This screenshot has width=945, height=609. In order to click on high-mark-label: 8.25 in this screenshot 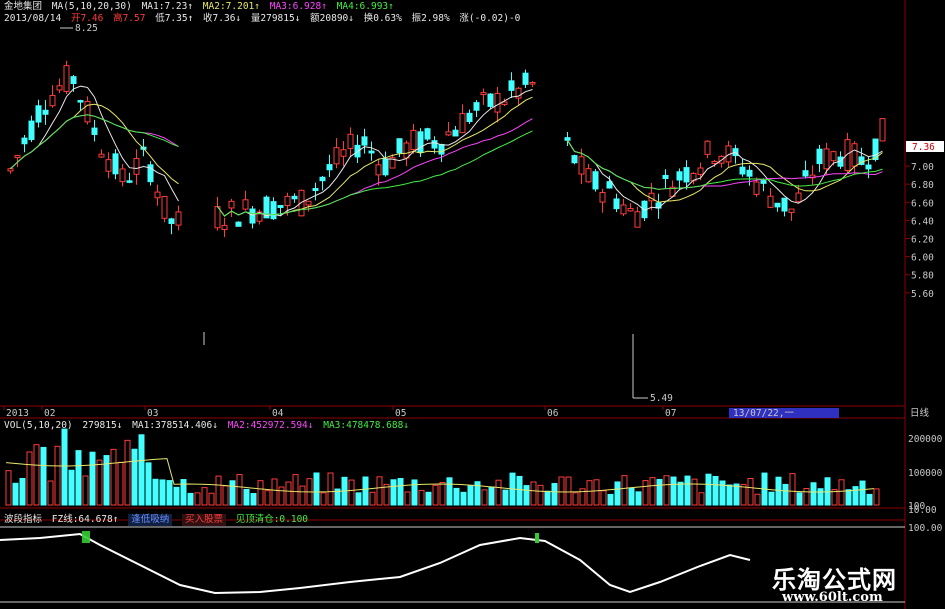, I will do `click(86, 28)`.